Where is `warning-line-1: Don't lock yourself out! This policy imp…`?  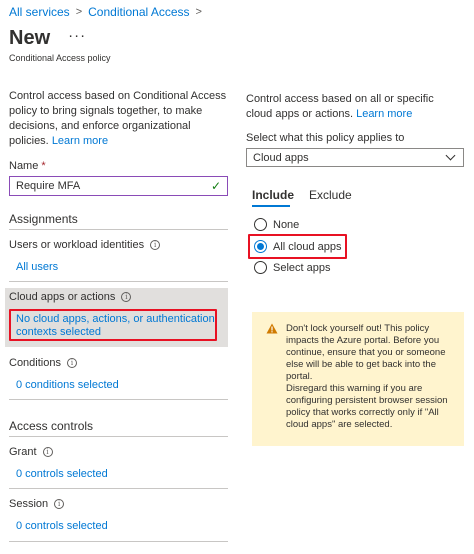 warning-line-1: Don't lock yourself out! This policy imp… is located at coordinates (366, 352).